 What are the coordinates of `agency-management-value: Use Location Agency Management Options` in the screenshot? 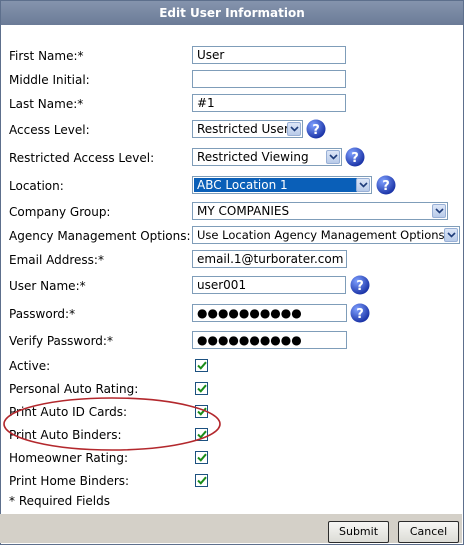 It's located at (321, 235).